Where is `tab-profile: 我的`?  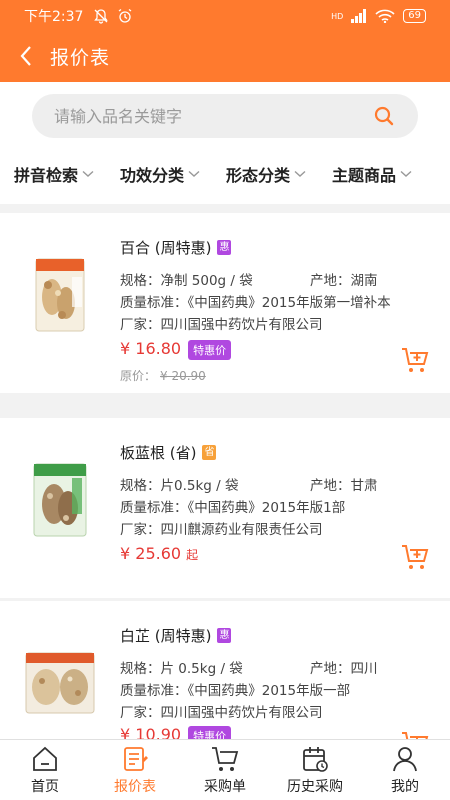
tab-profile: 我的 is located at coordinates (405, 770).